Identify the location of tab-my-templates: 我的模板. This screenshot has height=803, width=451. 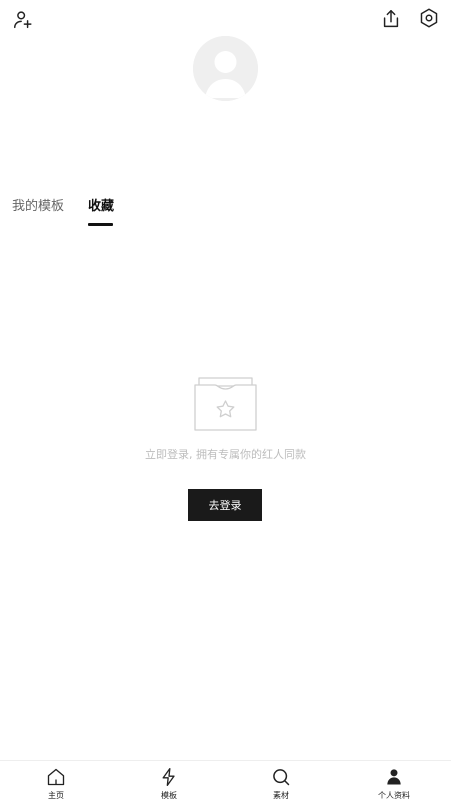
(38, 211).